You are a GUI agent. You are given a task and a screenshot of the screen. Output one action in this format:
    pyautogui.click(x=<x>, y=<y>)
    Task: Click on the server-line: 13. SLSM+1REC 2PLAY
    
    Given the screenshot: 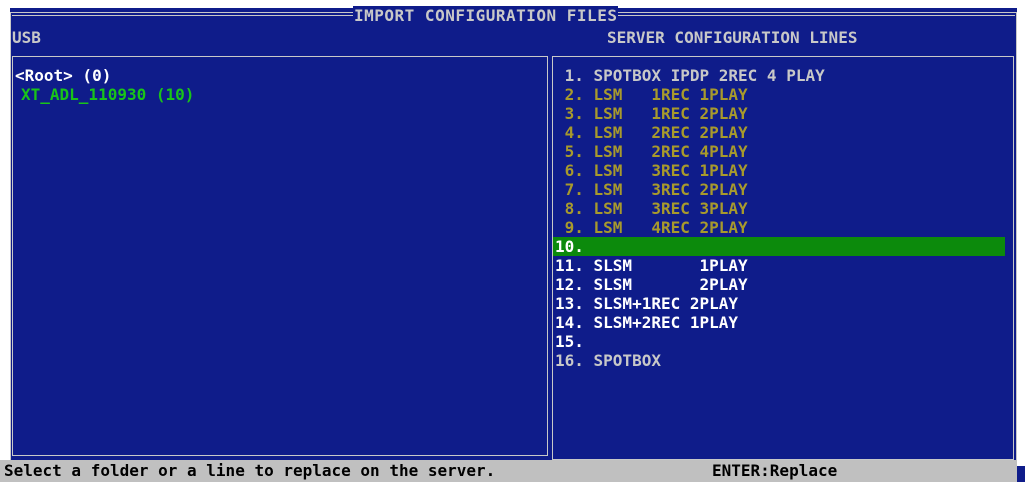 What is the action you would take?
    pyautogui.click(x=783, y=303)
    